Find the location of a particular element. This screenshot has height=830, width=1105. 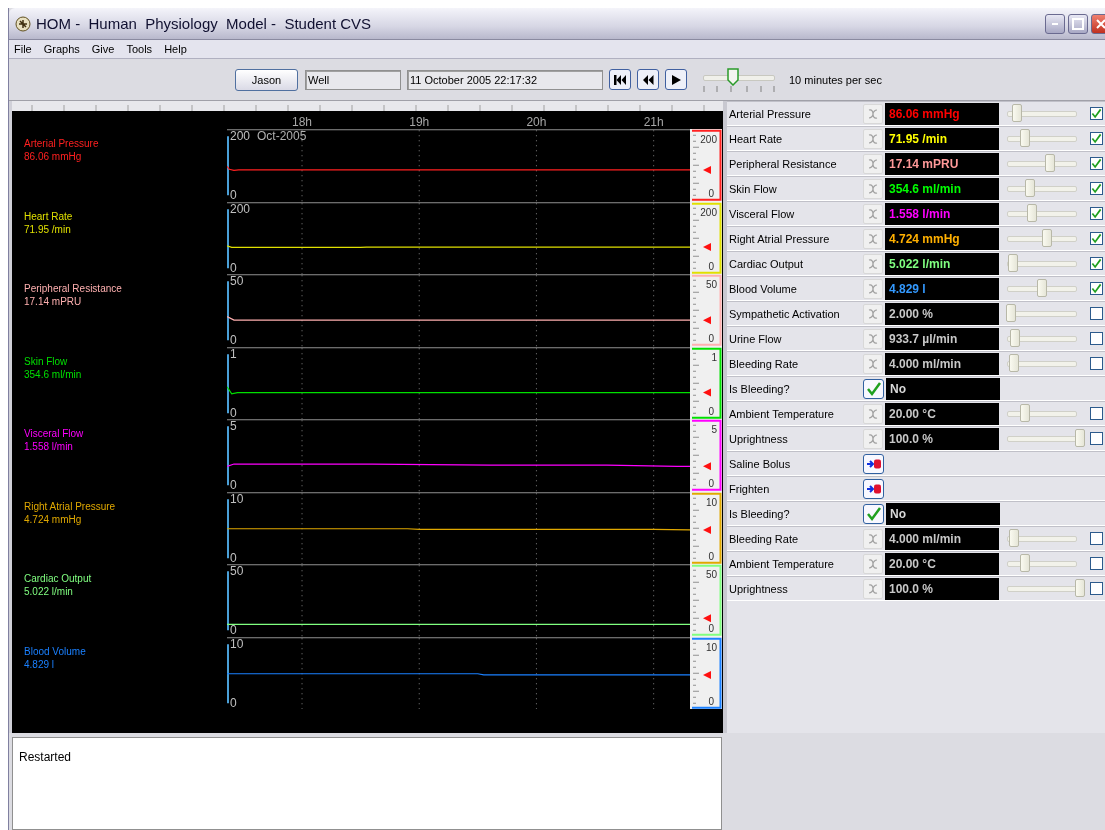

play-button is located at coordinates (676, 79).